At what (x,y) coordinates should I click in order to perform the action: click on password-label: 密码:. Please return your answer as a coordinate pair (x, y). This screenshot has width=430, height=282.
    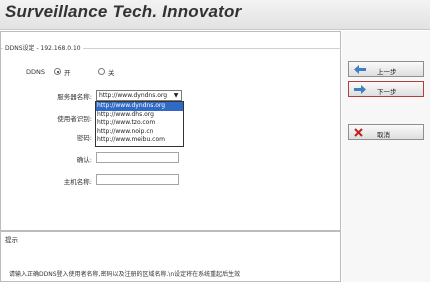
    Looking at the image, I should click on (84, 138).